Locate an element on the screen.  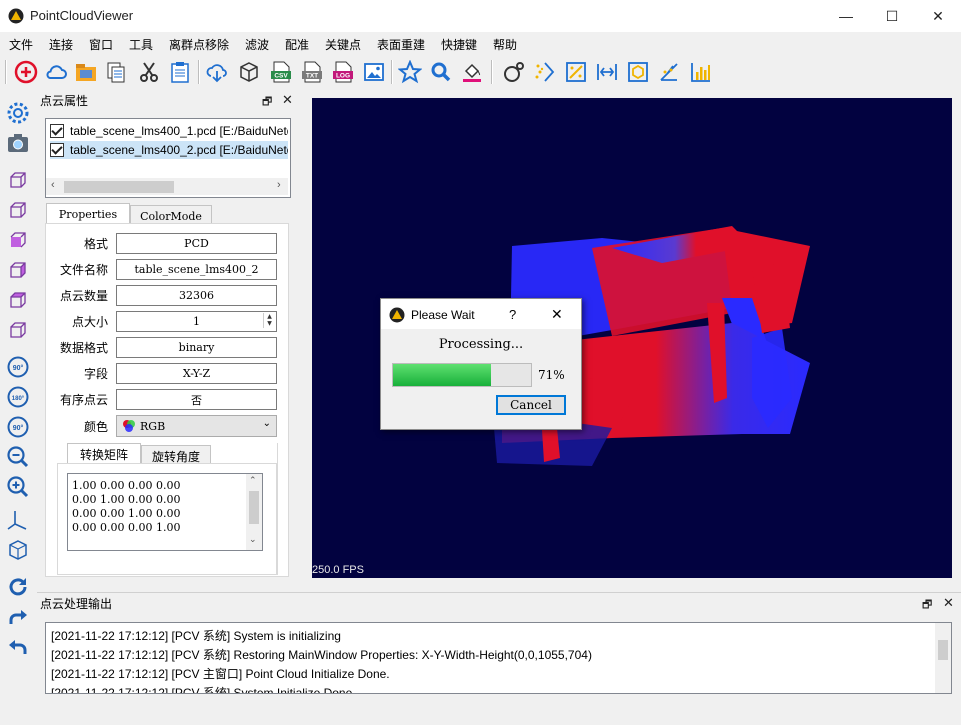
label-organized: 有序点云 is located at coordinates (83, 400).